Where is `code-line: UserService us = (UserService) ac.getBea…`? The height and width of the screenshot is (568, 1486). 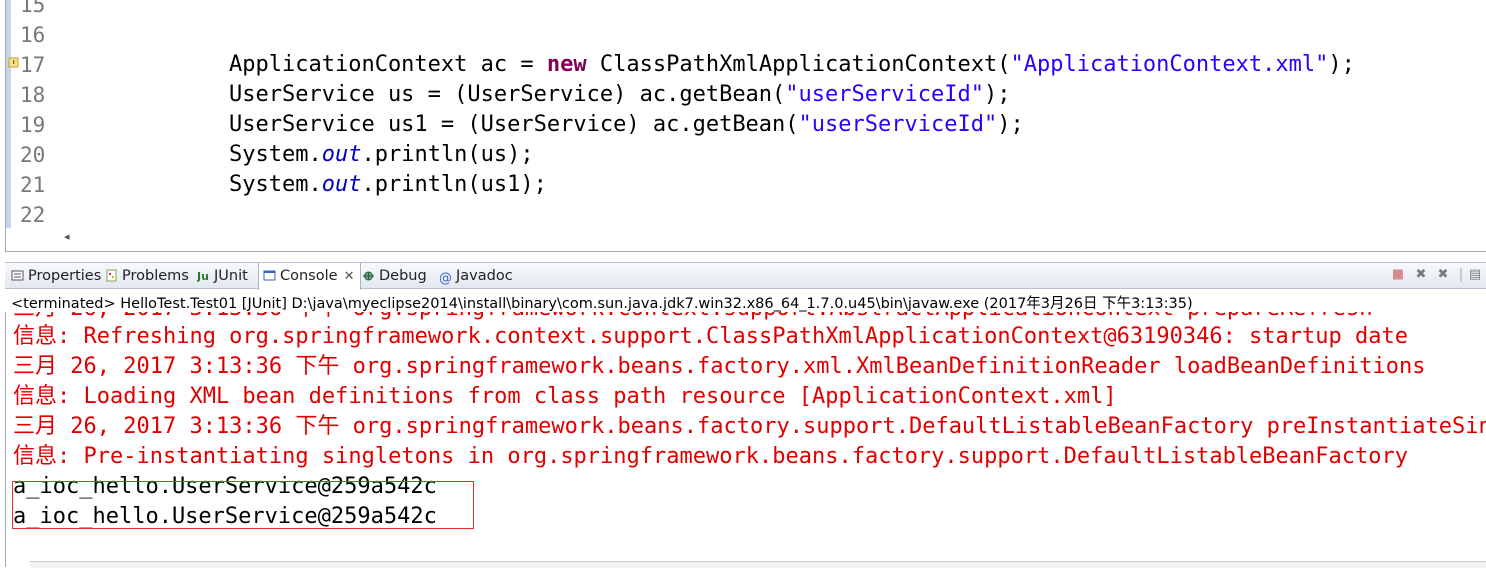
code-line: UserService us = (UserService) ac.getBea… is located at coordinates (619, 95).